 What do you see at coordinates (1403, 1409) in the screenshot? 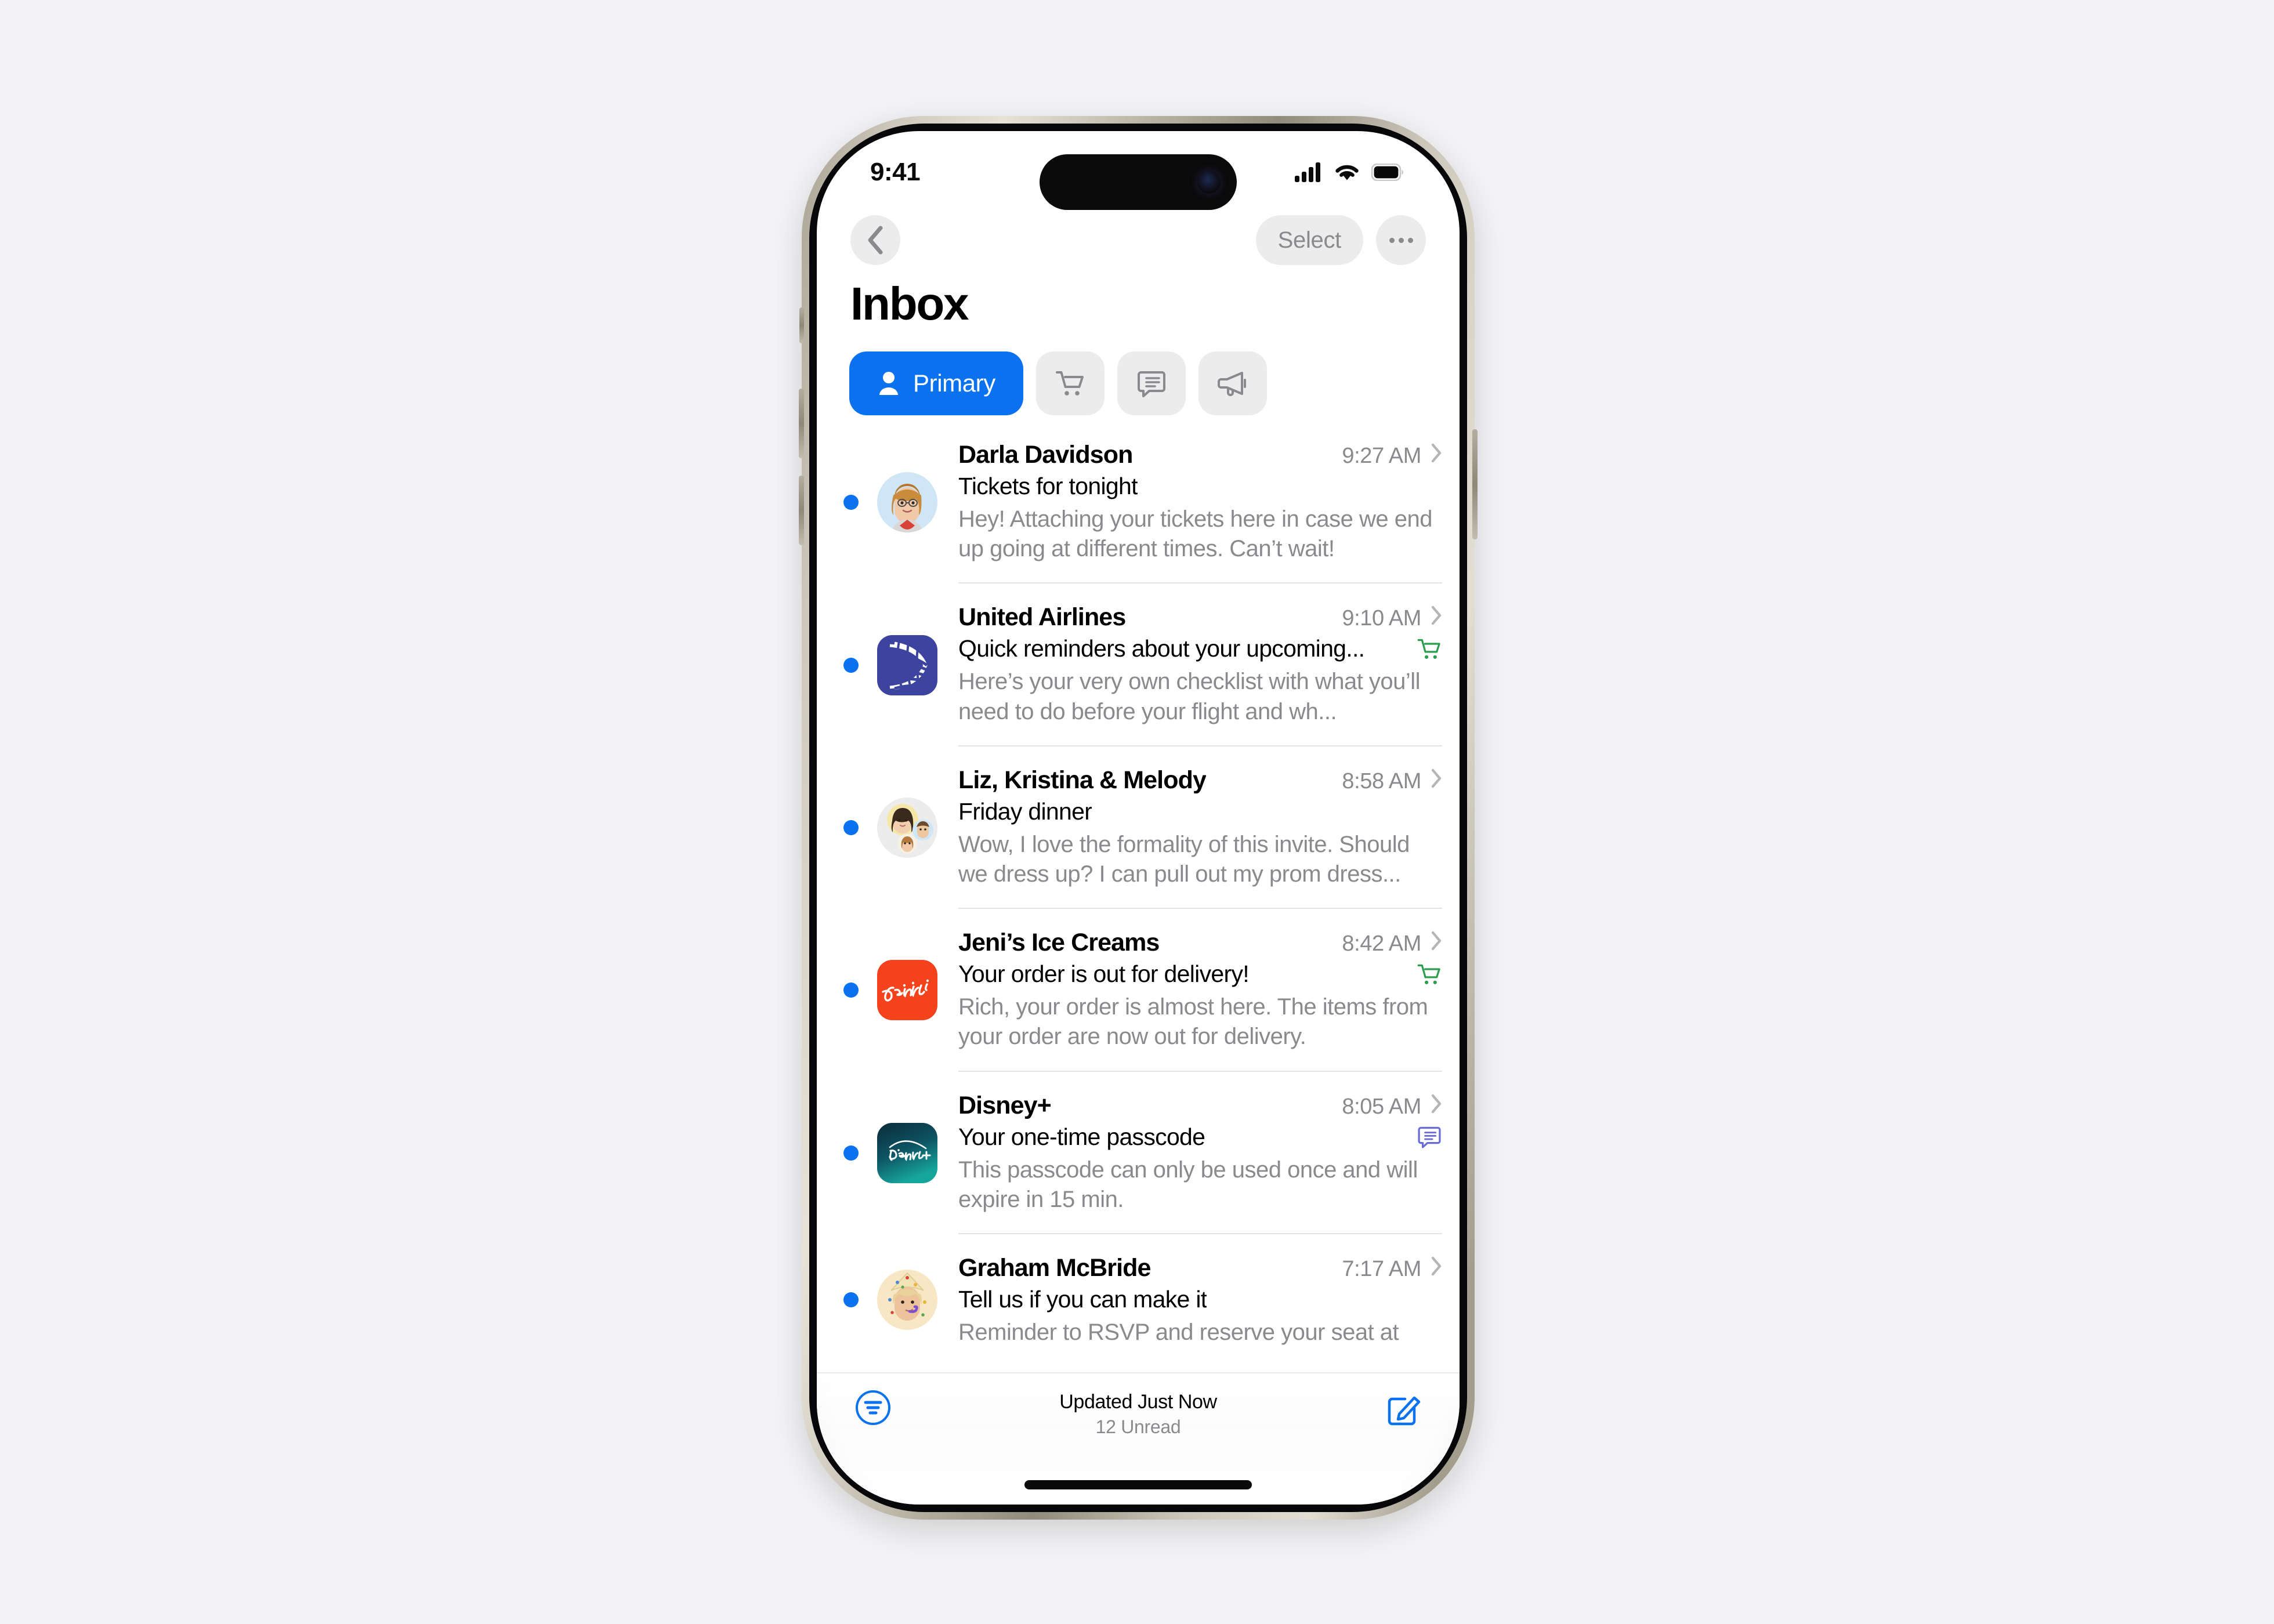
I see `compose-button` at bounding box center [1403, 1409].